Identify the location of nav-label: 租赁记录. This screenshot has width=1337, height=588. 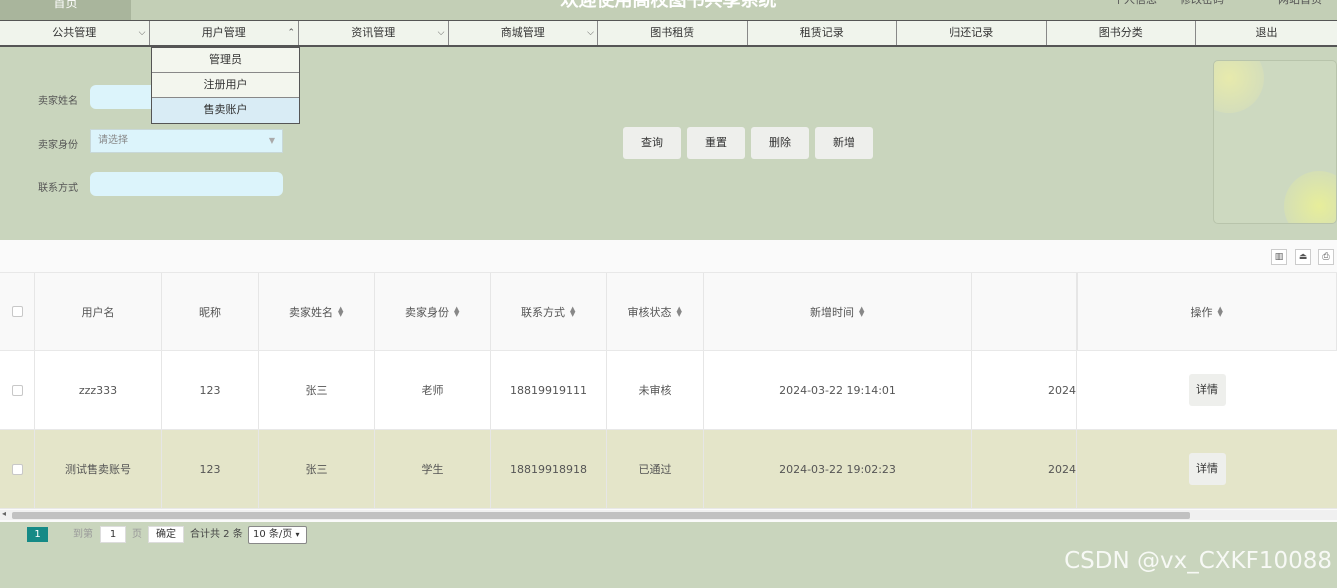
(821, 32).